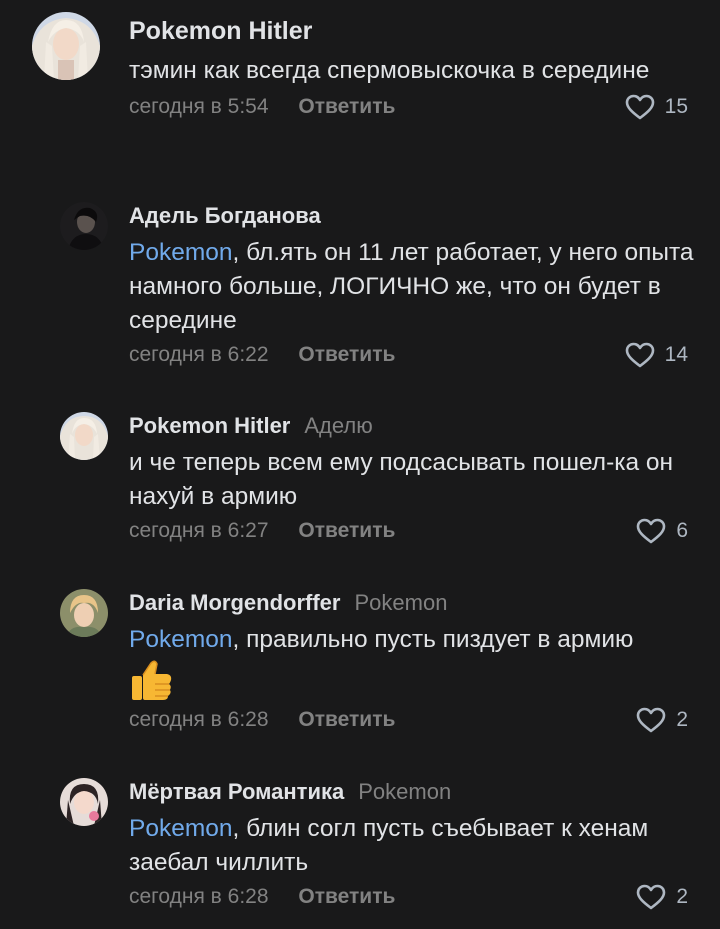 The width and height of the screenshot is (720, 929). What do you see at coordinates (152, 680) in the screenshot?
I see `thumbs-up-emoji` at bounding box center [152, 680].